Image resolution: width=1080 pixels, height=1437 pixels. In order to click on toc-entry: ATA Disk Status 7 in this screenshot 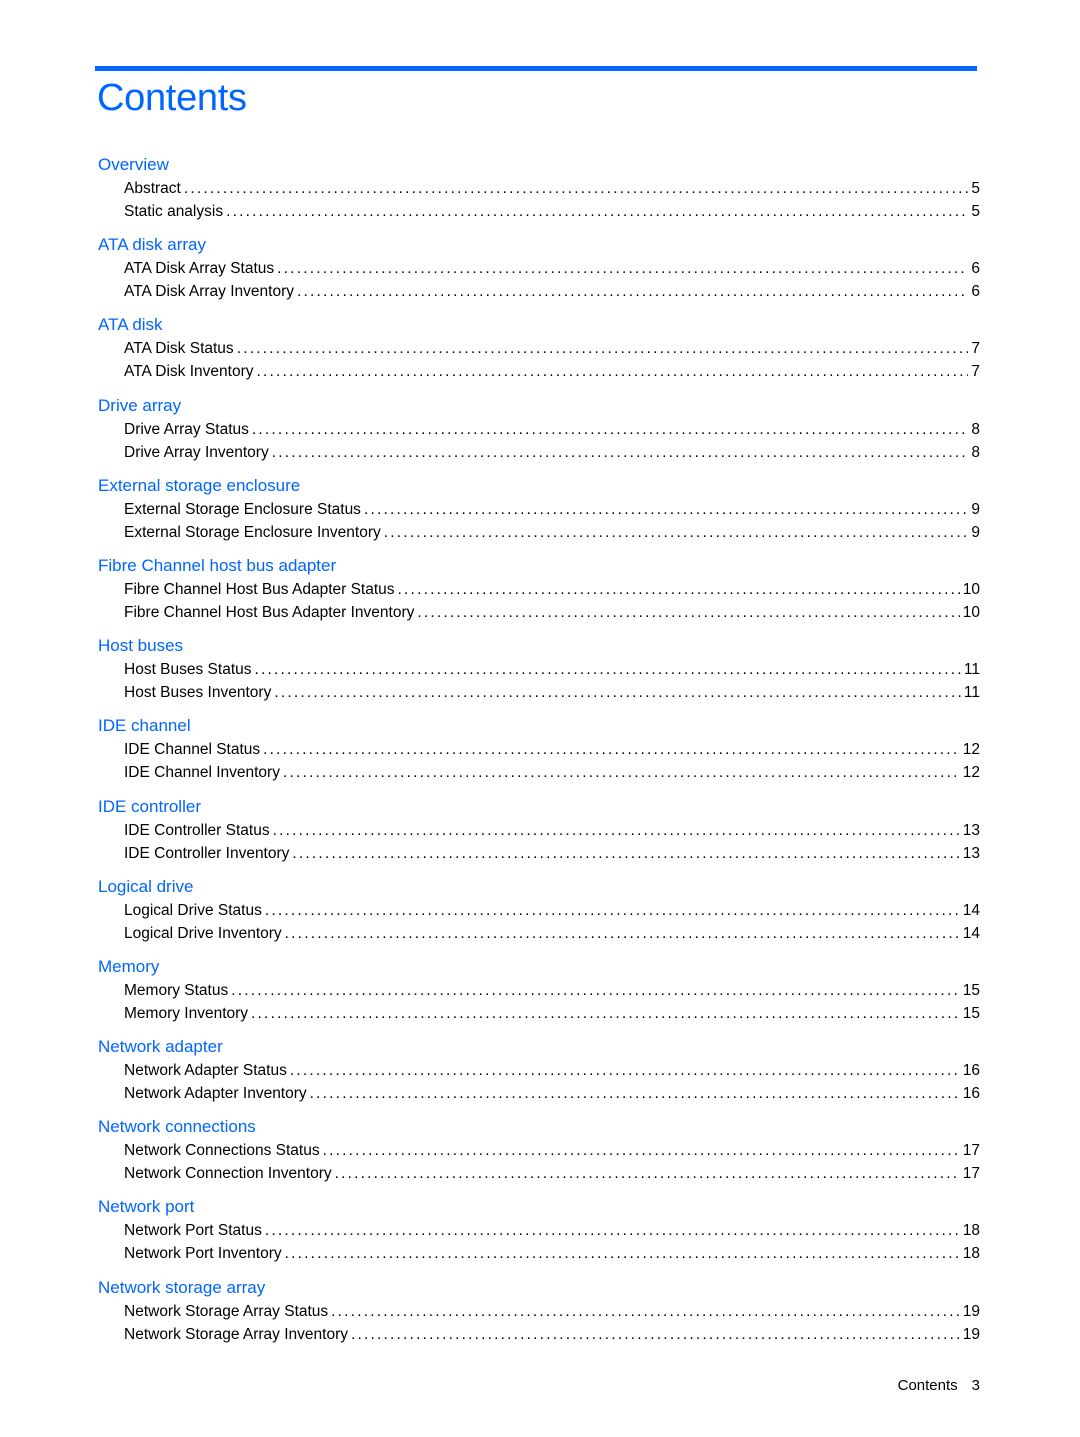, I will do `click(539, 348)`.